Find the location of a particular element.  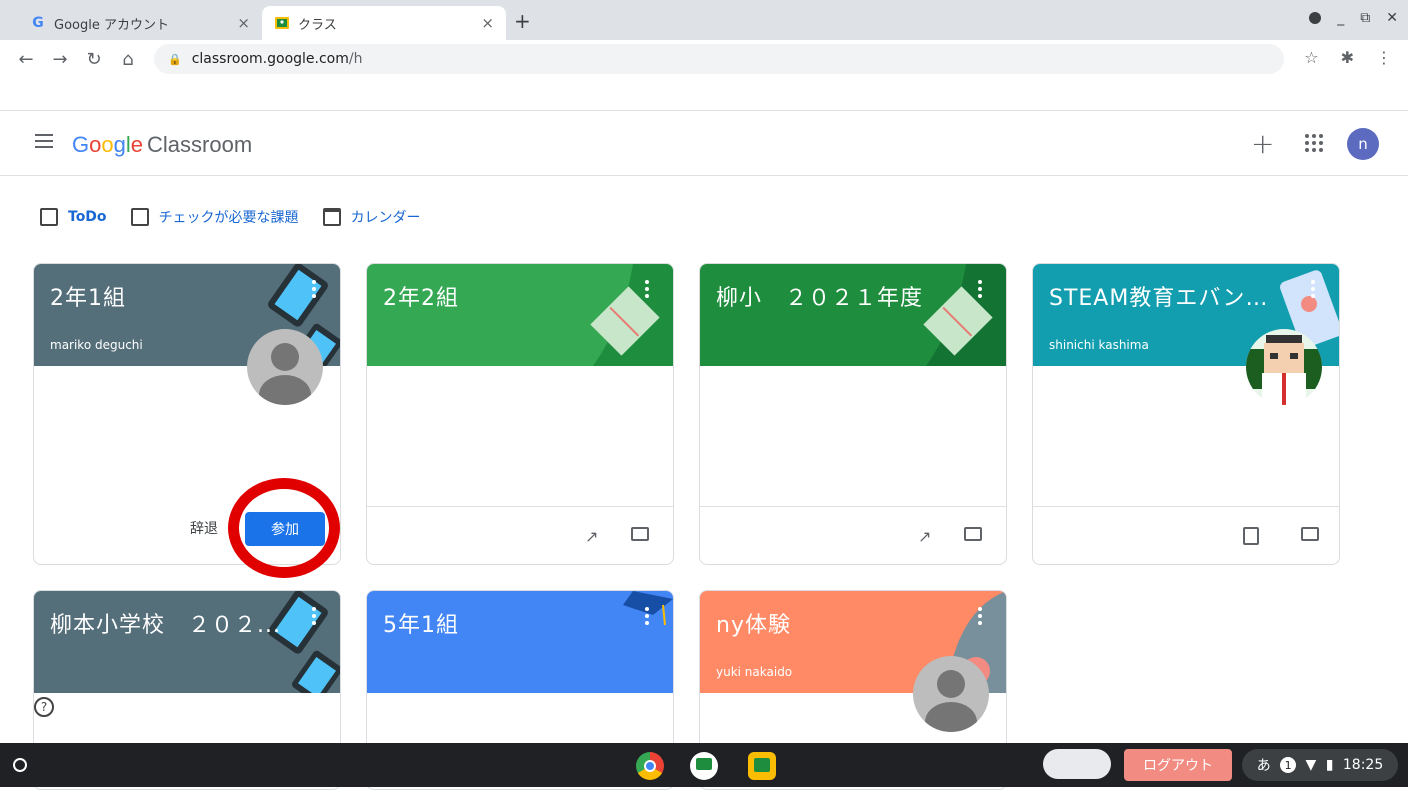

classroom-favicon-icon is located at coordinates (282, 23).